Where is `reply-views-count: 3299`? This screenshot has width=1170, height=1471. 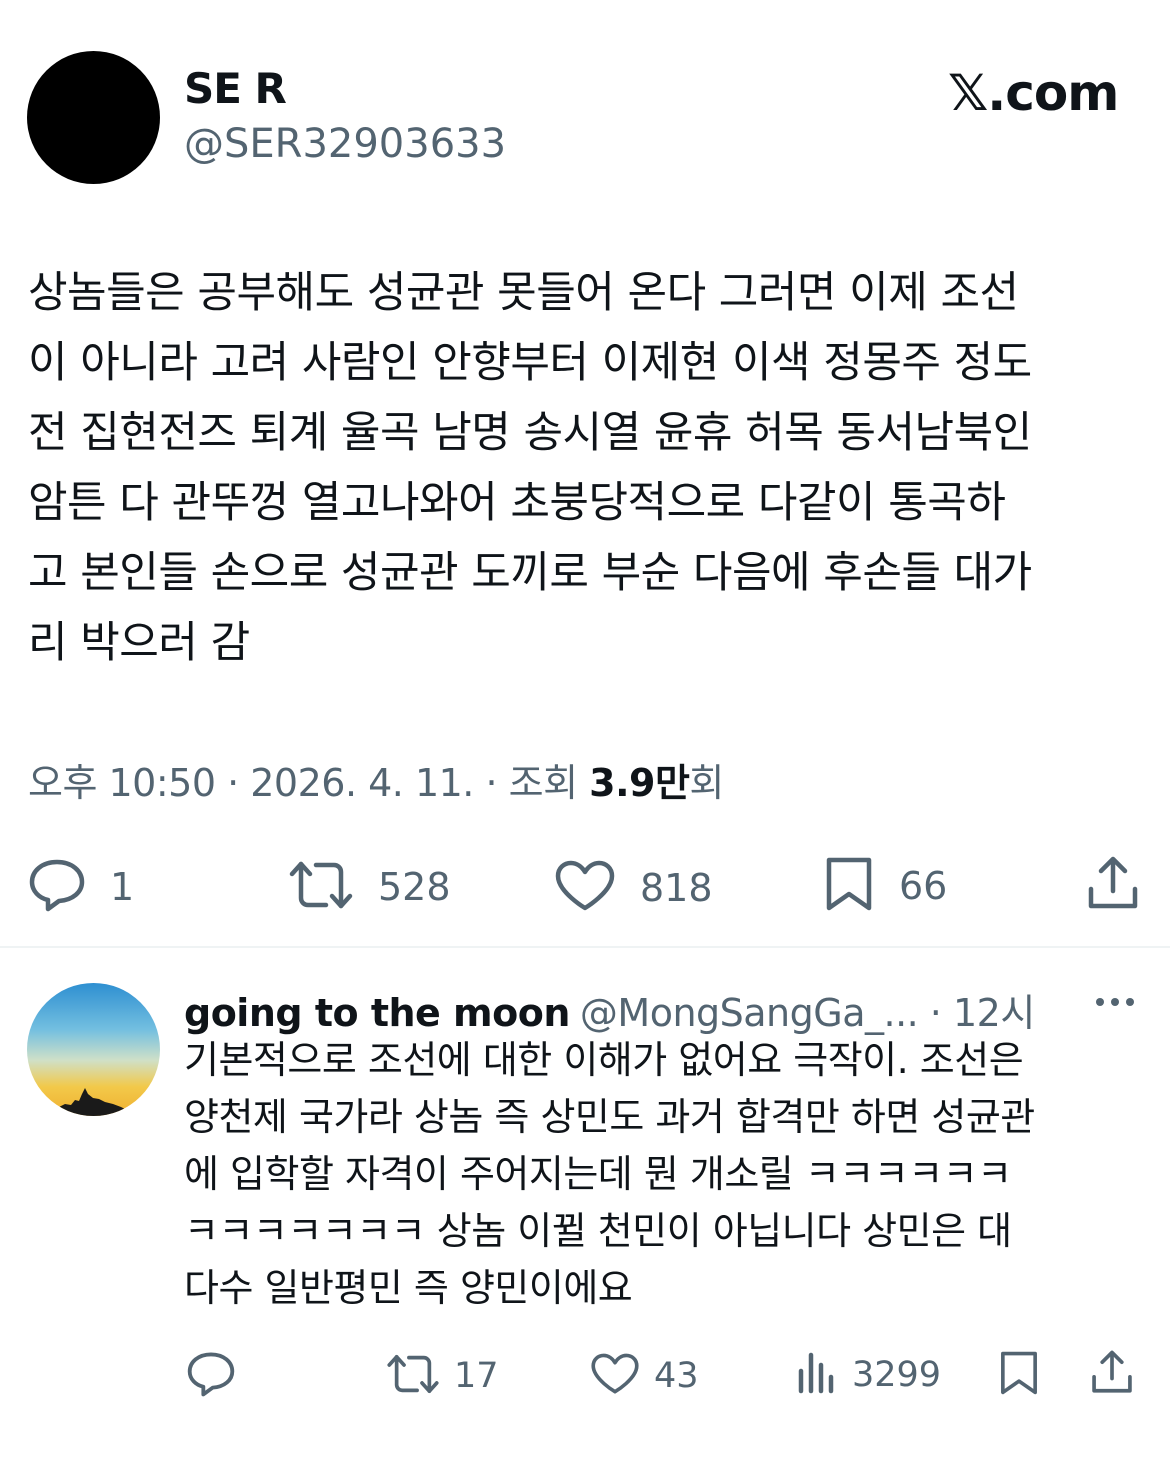
reply-views-count: 3299 is located at coordinates (897, 1375).